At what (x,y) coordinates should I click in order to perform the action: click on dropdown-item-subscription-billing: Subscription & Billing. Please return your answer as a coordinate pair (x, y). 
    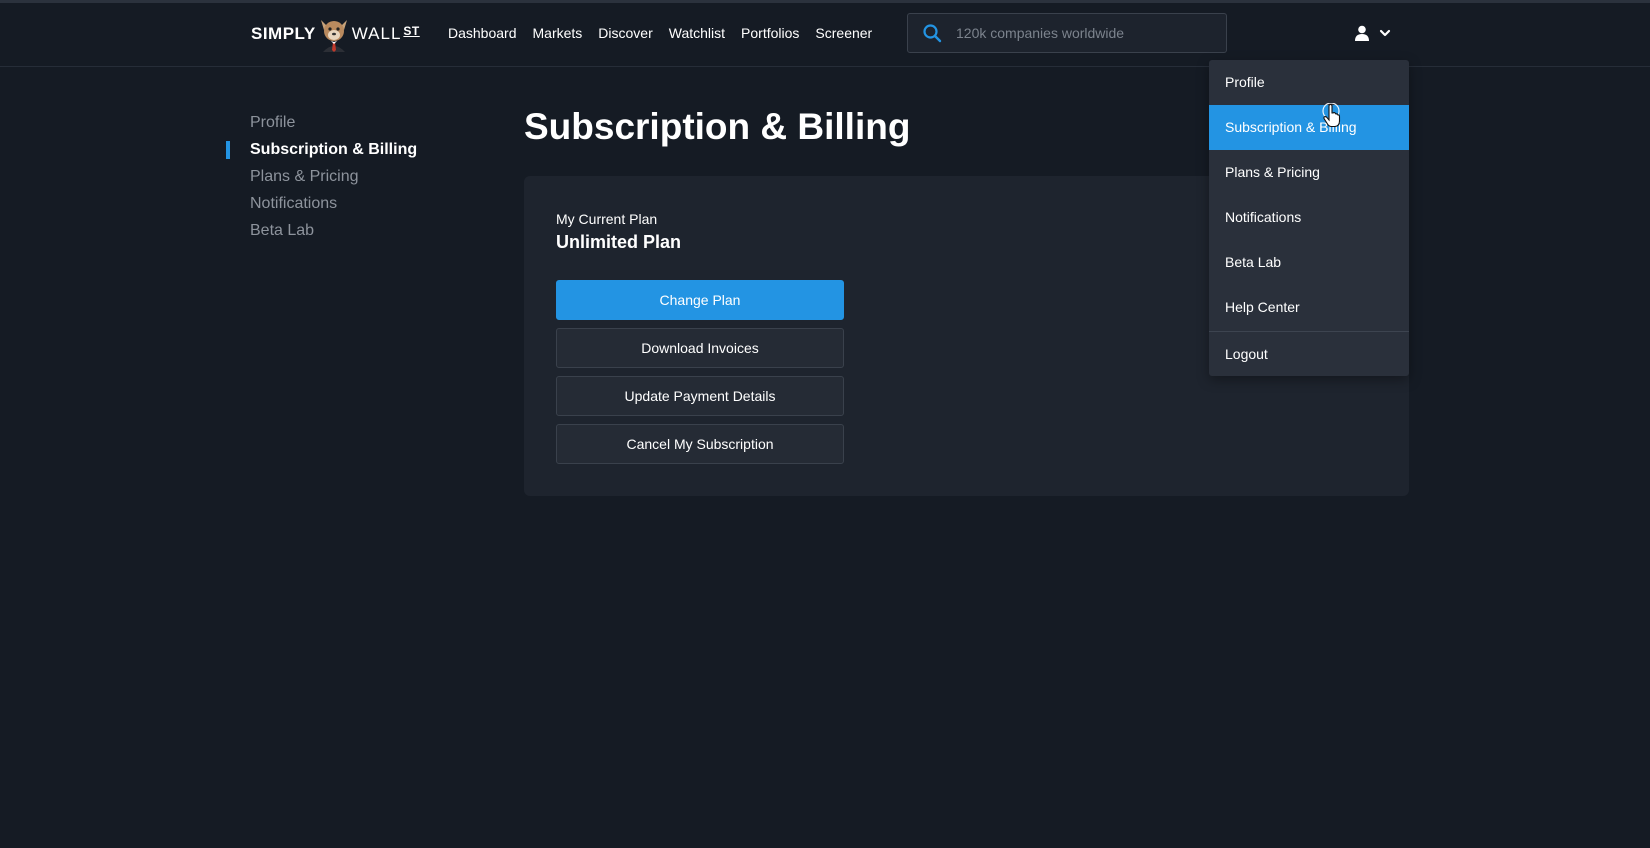
    Looking at the image, I should click on (1309, 127).